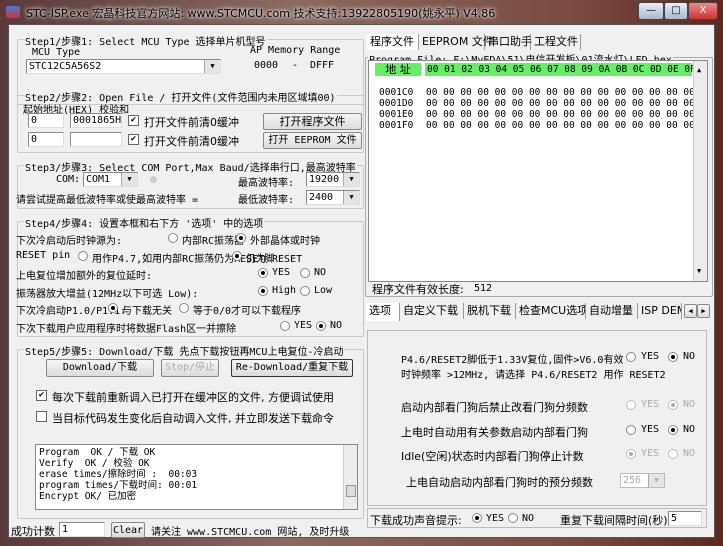 The width and height of the screenshot is (723, 546). Describe the element at coordinates (191, 141) in the screenshot. I see `clear-buffer-label-2: 打开文件前清0缓冲` at that location.